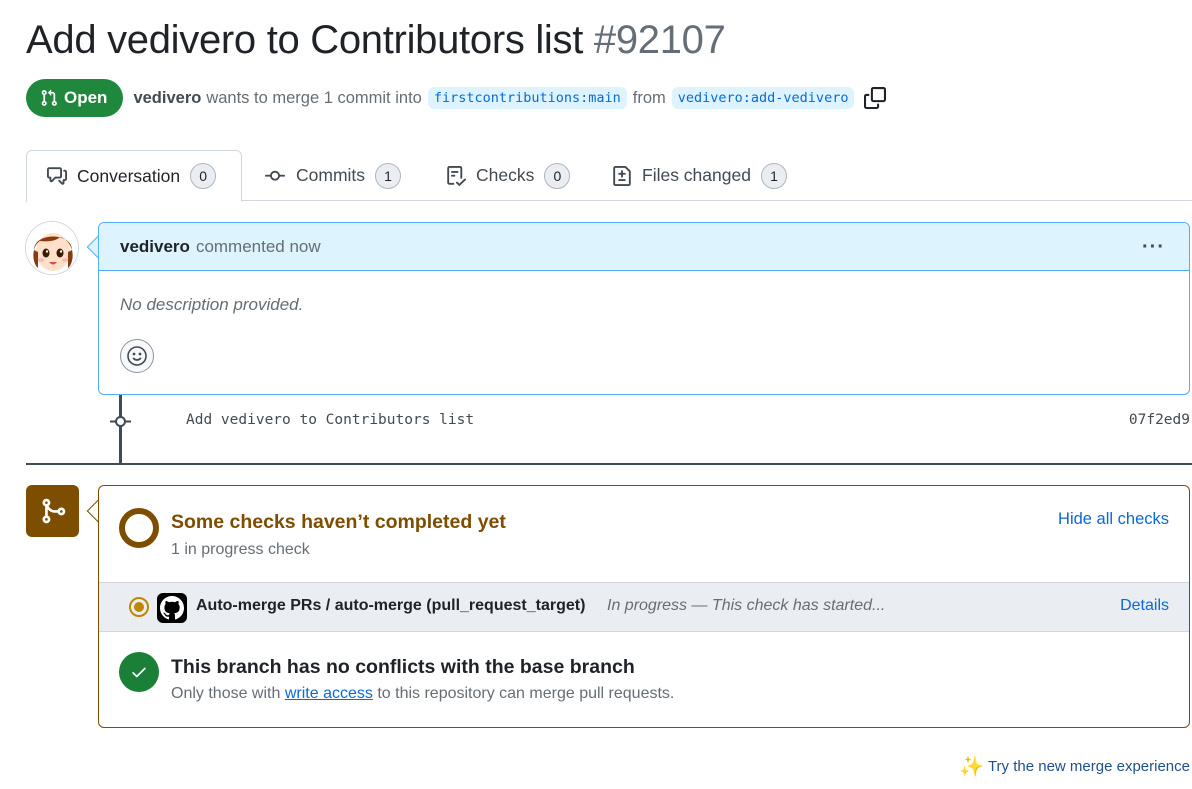 The height and width of the screenshot is (789, 1192). Describe the element at coordinates (763, 98) in the screenshot. I see `head-branch: vedivero:add-vedivero` at that location.